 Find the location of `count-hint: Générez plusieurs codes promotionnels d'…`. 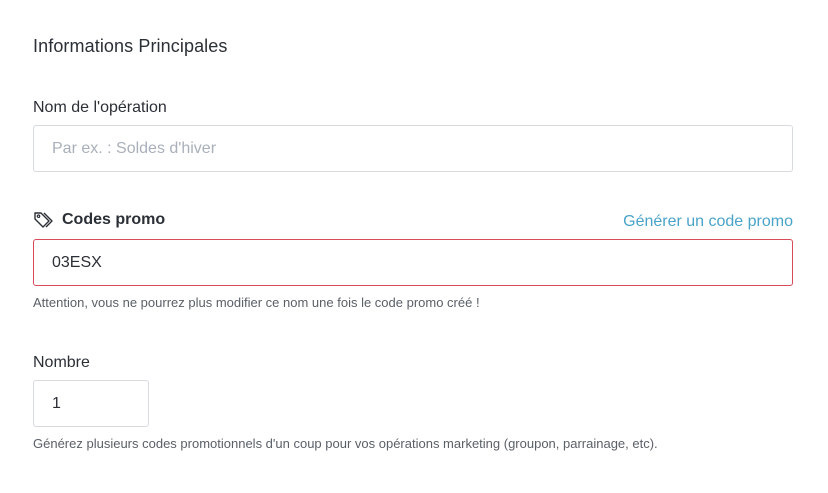

count-hint: Générez plusieurs codes promotionnels d'… is located at coordinates (345, 443).